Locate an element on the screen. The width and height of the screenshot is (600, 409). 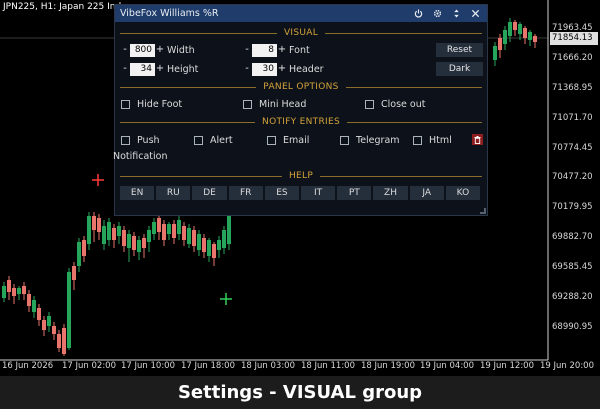
section-visual: VISUAL is located at coordinates (301, 33).